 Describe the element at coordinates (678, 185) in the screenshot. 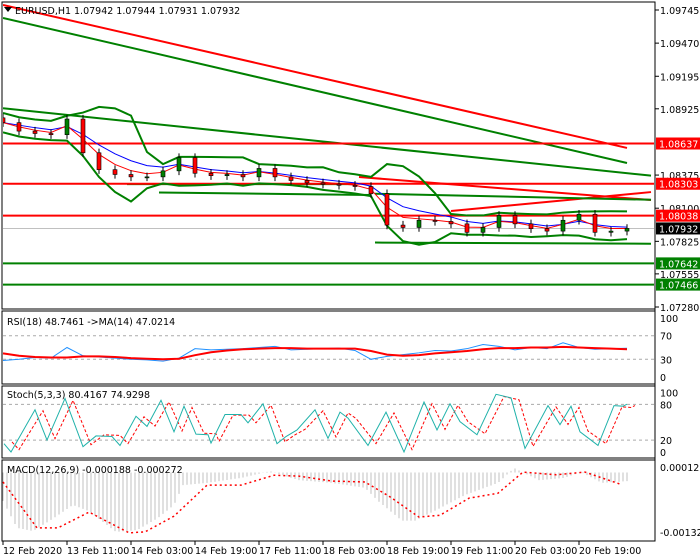

I see `price-level-tag-label: 1.08303` at that location.